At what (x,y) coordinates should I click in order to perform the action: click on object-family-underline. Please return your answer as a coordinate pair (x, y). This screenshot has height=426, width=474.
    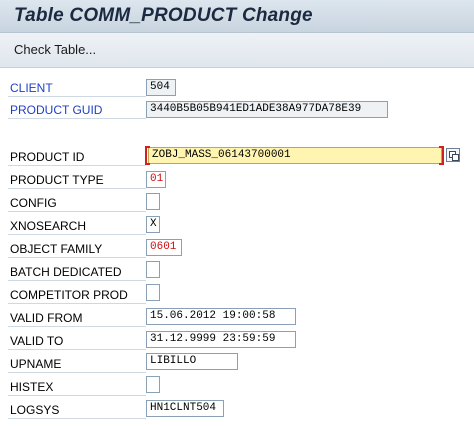
    Looking at the image, I should click on (77, 257).